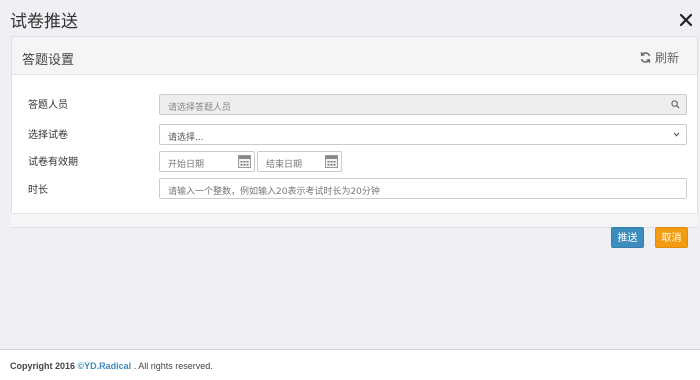 This screenshot has width=700, height=380. Describe the element at coordinates (423, 104) in the screenshot. I see `respondents-field: 请选择答题人员` at that location.